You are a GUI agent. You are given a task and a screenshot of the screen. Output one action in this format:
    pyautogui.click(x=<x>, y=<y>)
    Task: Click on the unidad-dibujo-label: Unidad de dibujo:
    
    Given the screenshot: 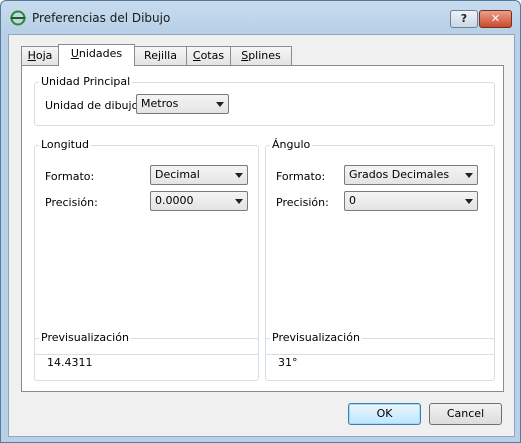 What is the action you would take?
    pyautogui.click(x=94, y=105)
    